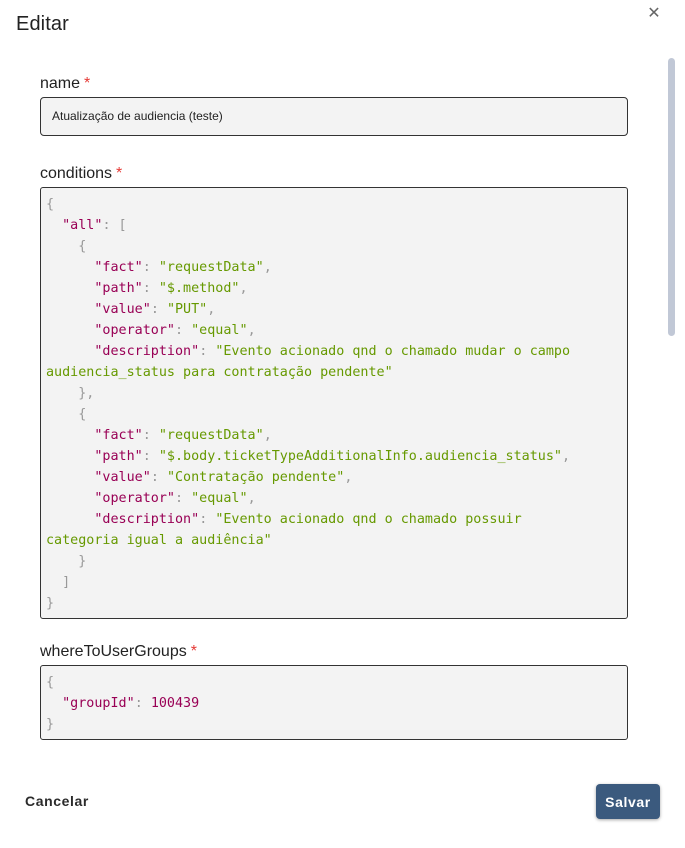 This screenshot has width=685, height=848. I want to click on where-to-user-groups-label: whereToUserGroups *, so click(118, 652).